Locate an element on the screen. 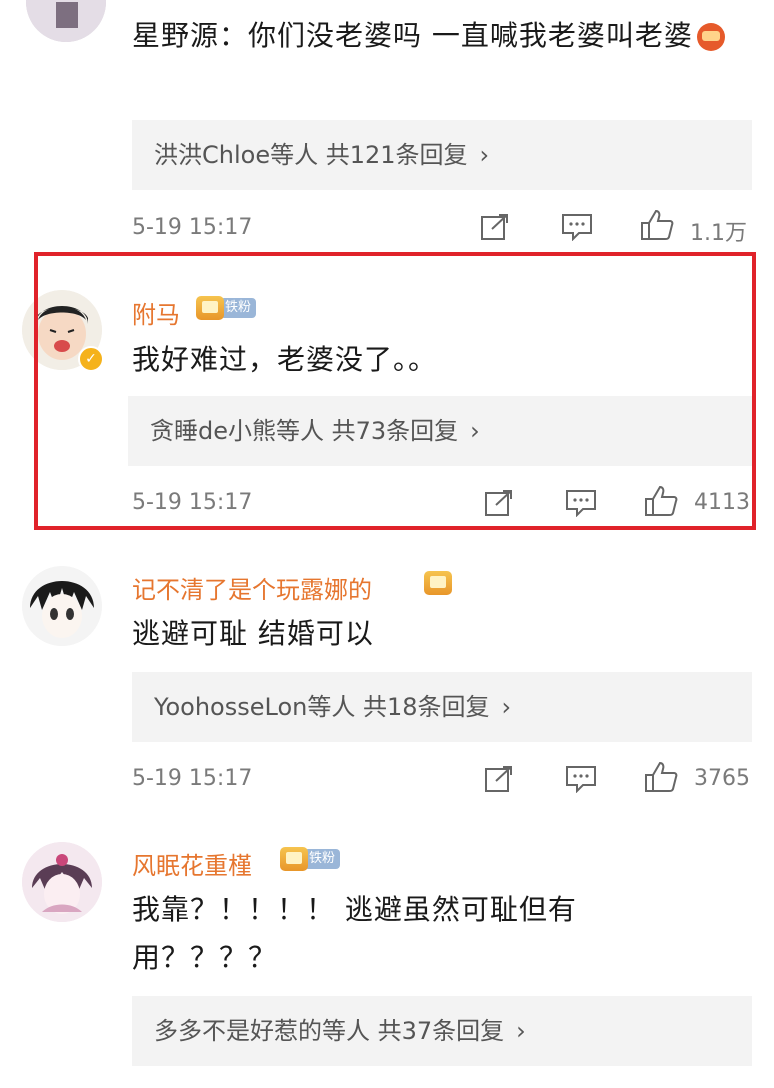 This screenshot has width=774, height=1088. username: 风眠花重槿 is located at coordinates (192, 863).